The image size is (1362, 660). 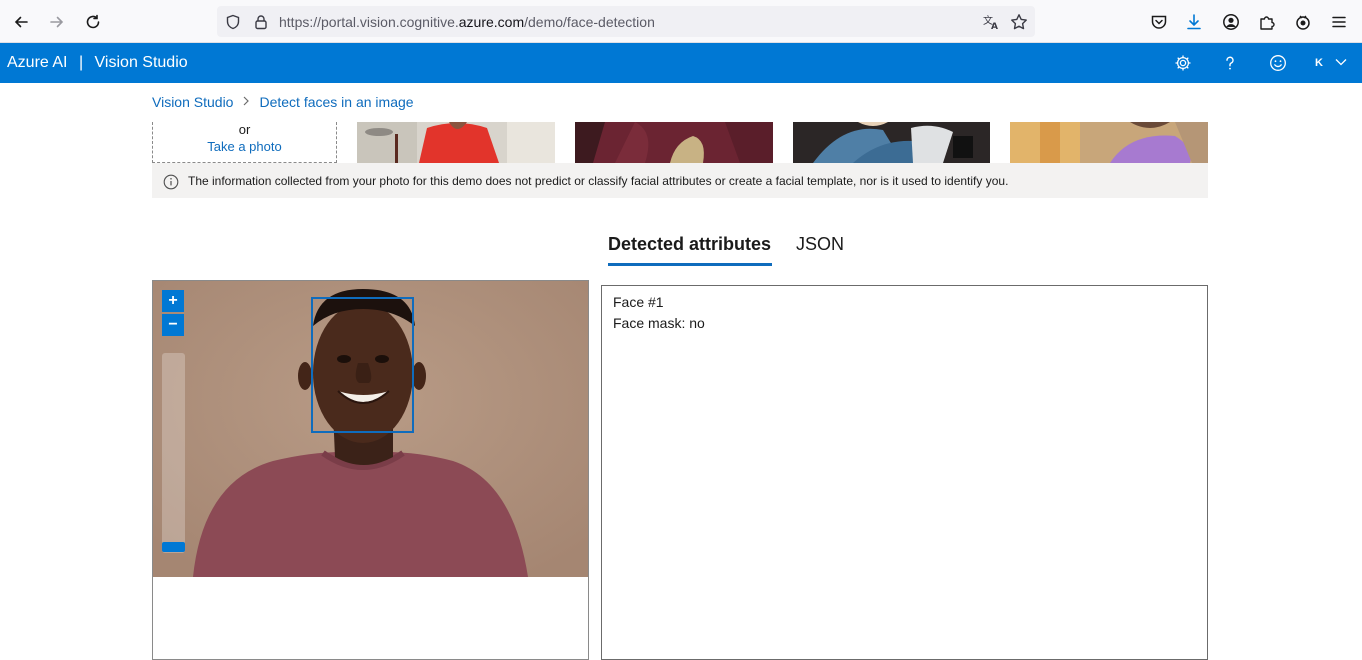 What do you see at coordinates (690, 264) in the screenshot?
I see `active-tab-indicator` at bounding box center [690, 264].